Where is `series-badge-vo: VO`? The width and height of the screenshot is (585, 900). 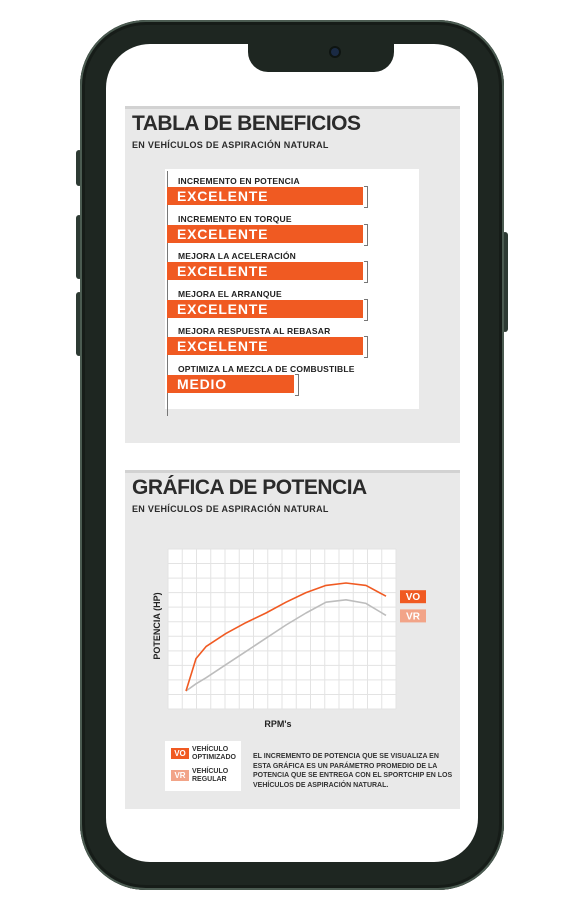 series-badge-vo: VO is located at coordinates (413, 597).